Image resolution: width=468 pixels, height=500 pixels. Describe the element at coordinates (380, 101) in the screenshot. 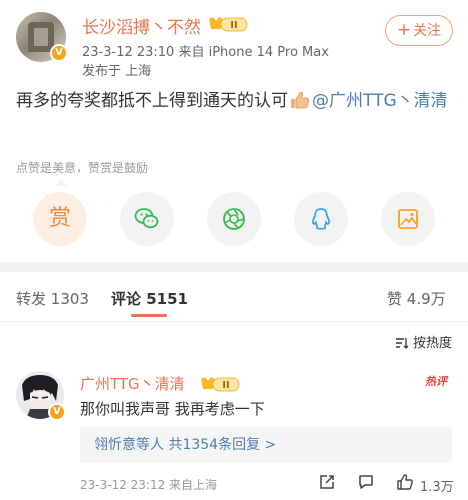

I see `mention-link: @广州TTG丶清清` at that location.